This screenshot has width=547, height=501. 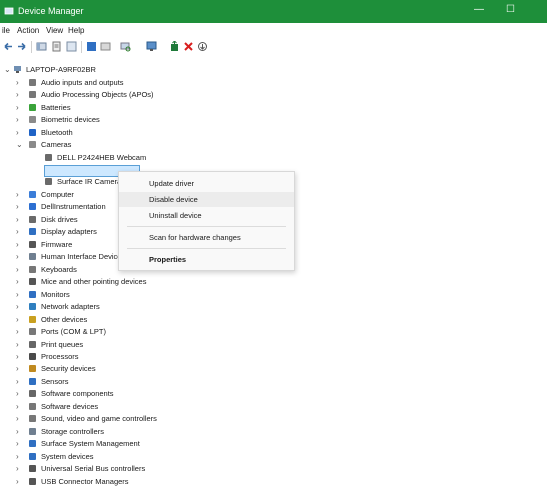 What do you see at coordinates (206, 183) in the screenshot?
I see `menu-item-update-driver: Update driver` at bounding box center [206, 183].